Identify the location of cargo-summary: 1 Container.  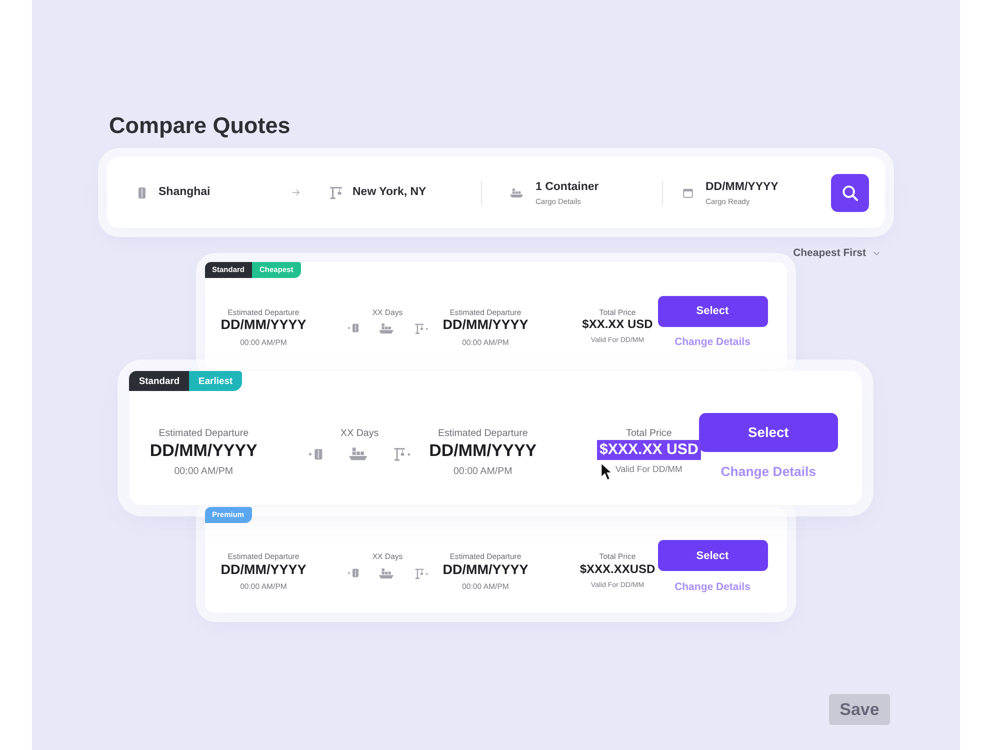
(567, 187).